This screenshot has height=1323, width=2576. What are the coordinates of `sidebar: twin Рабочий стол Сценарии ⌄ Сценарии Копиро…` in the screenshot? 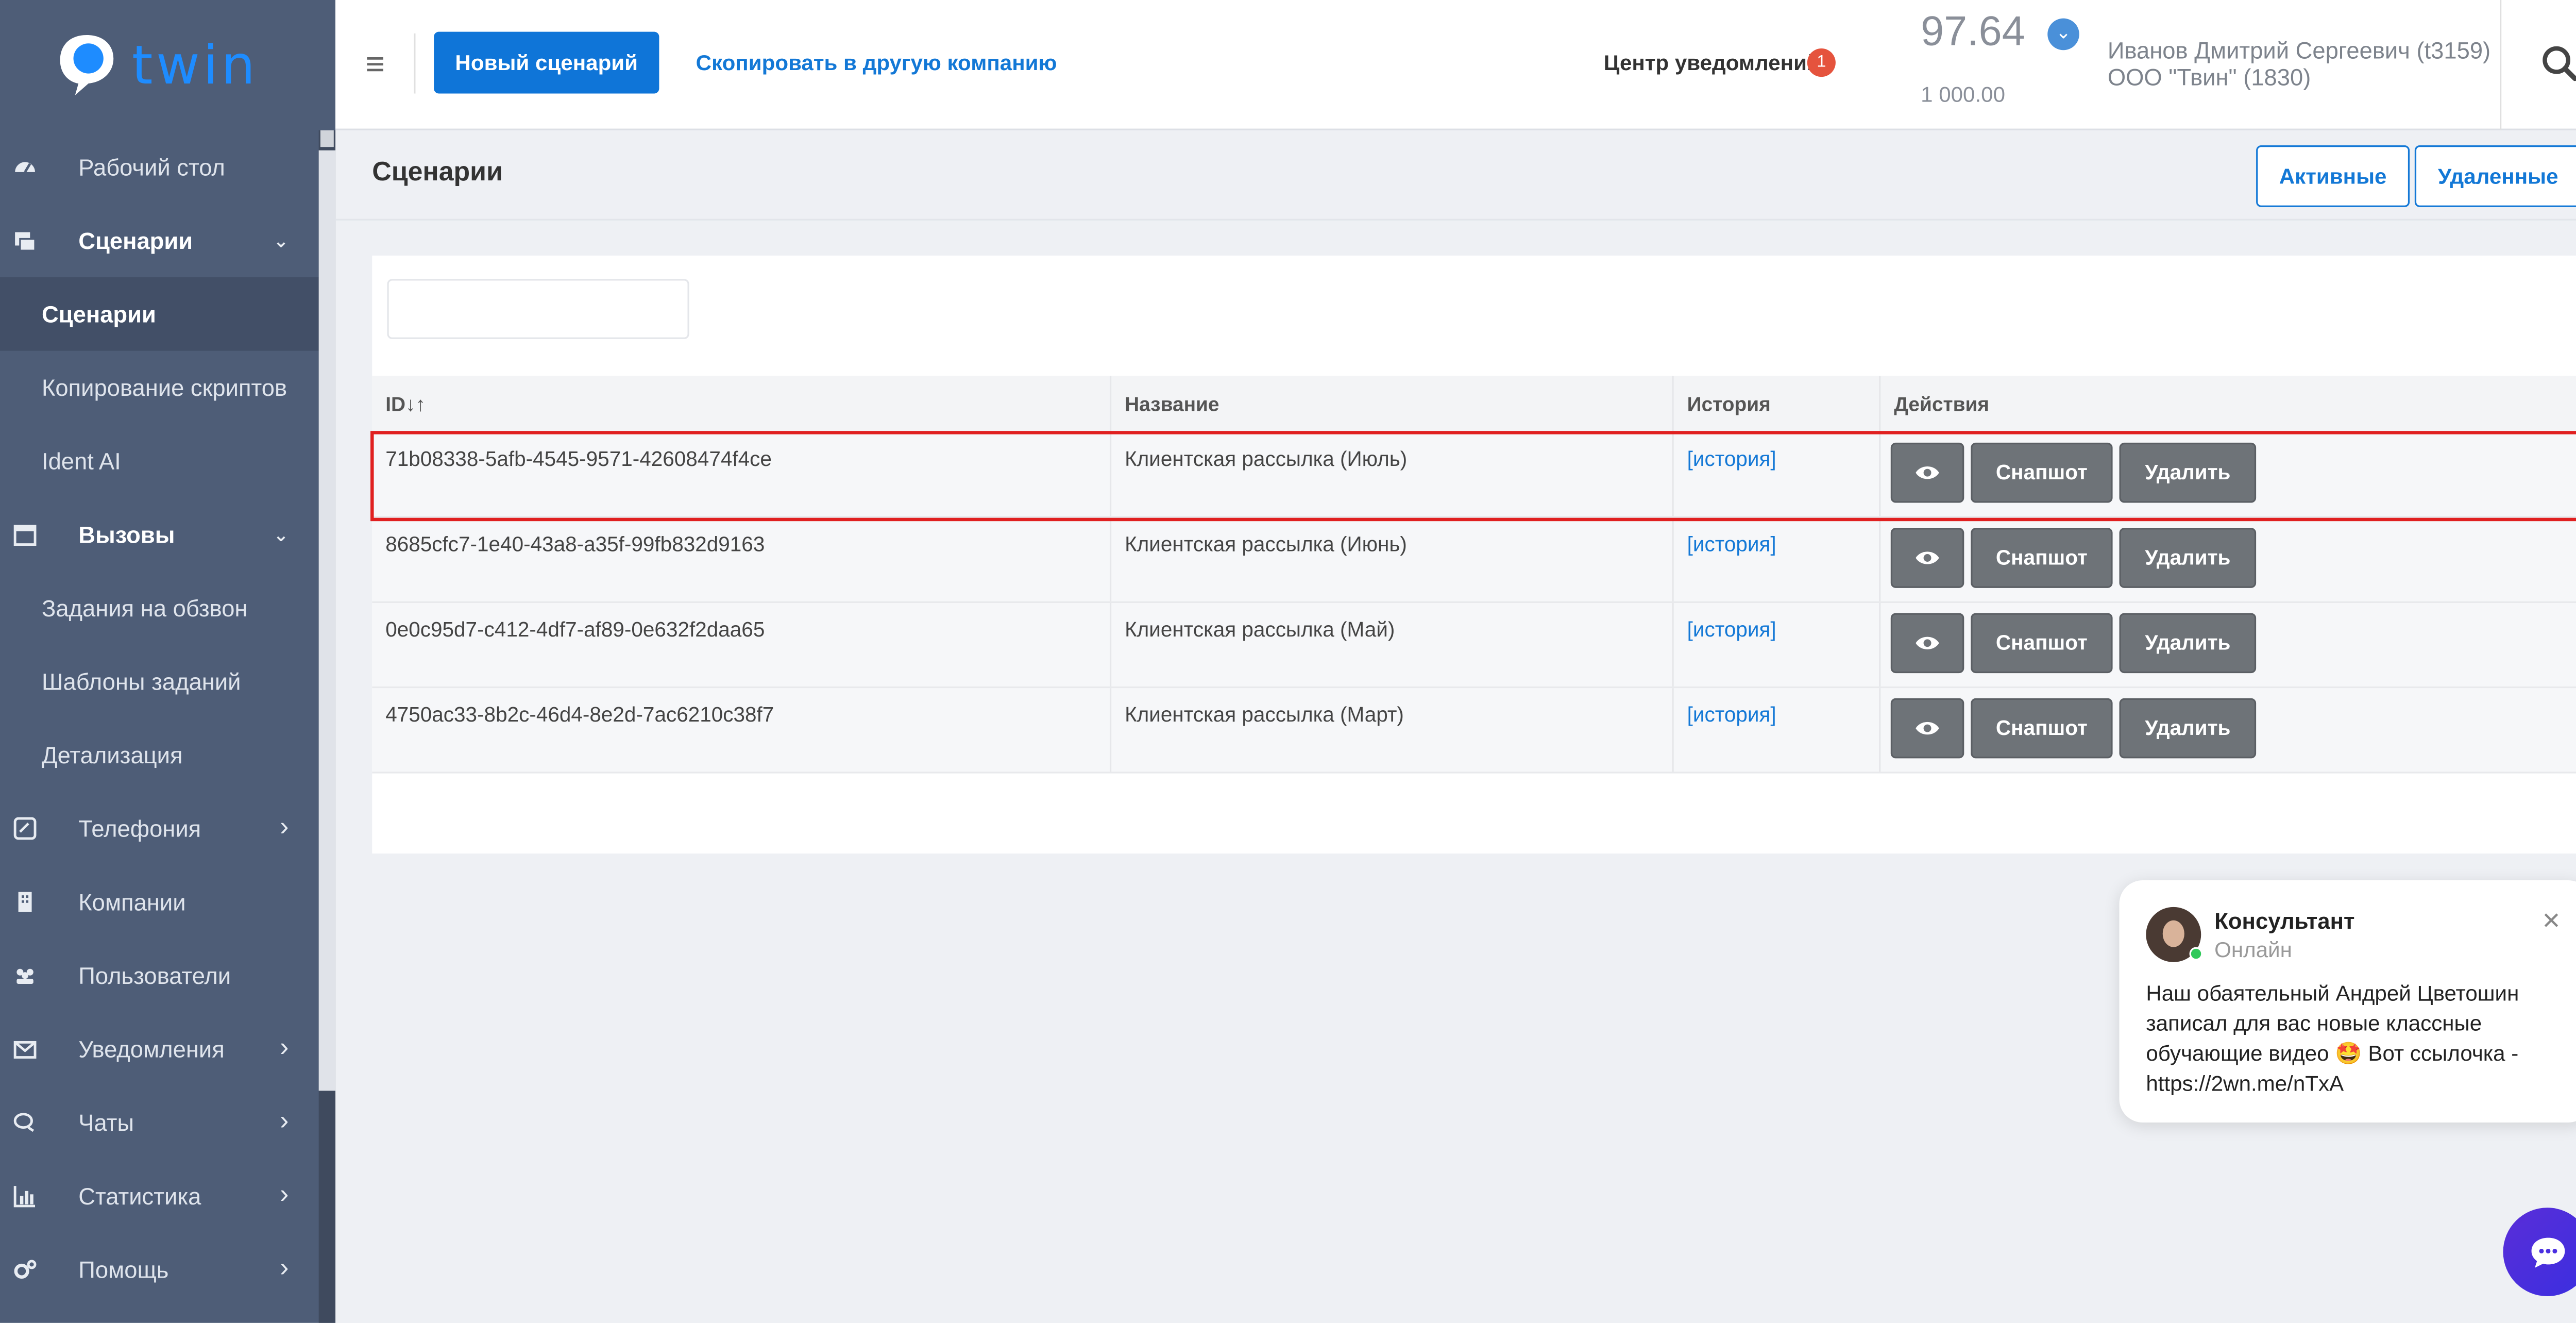 It's located at (168, 661).